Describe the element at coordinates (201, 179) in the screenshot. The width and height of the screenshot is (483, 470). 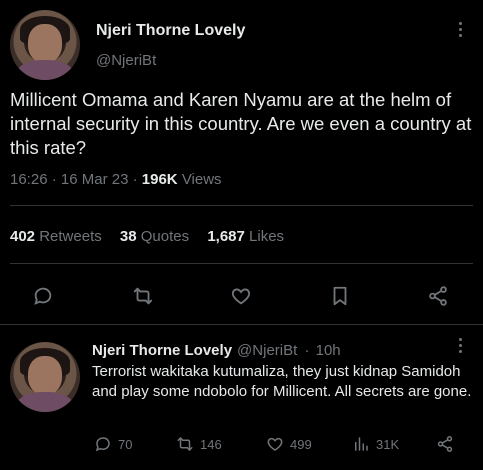
I see `views-label: Views` at that location.